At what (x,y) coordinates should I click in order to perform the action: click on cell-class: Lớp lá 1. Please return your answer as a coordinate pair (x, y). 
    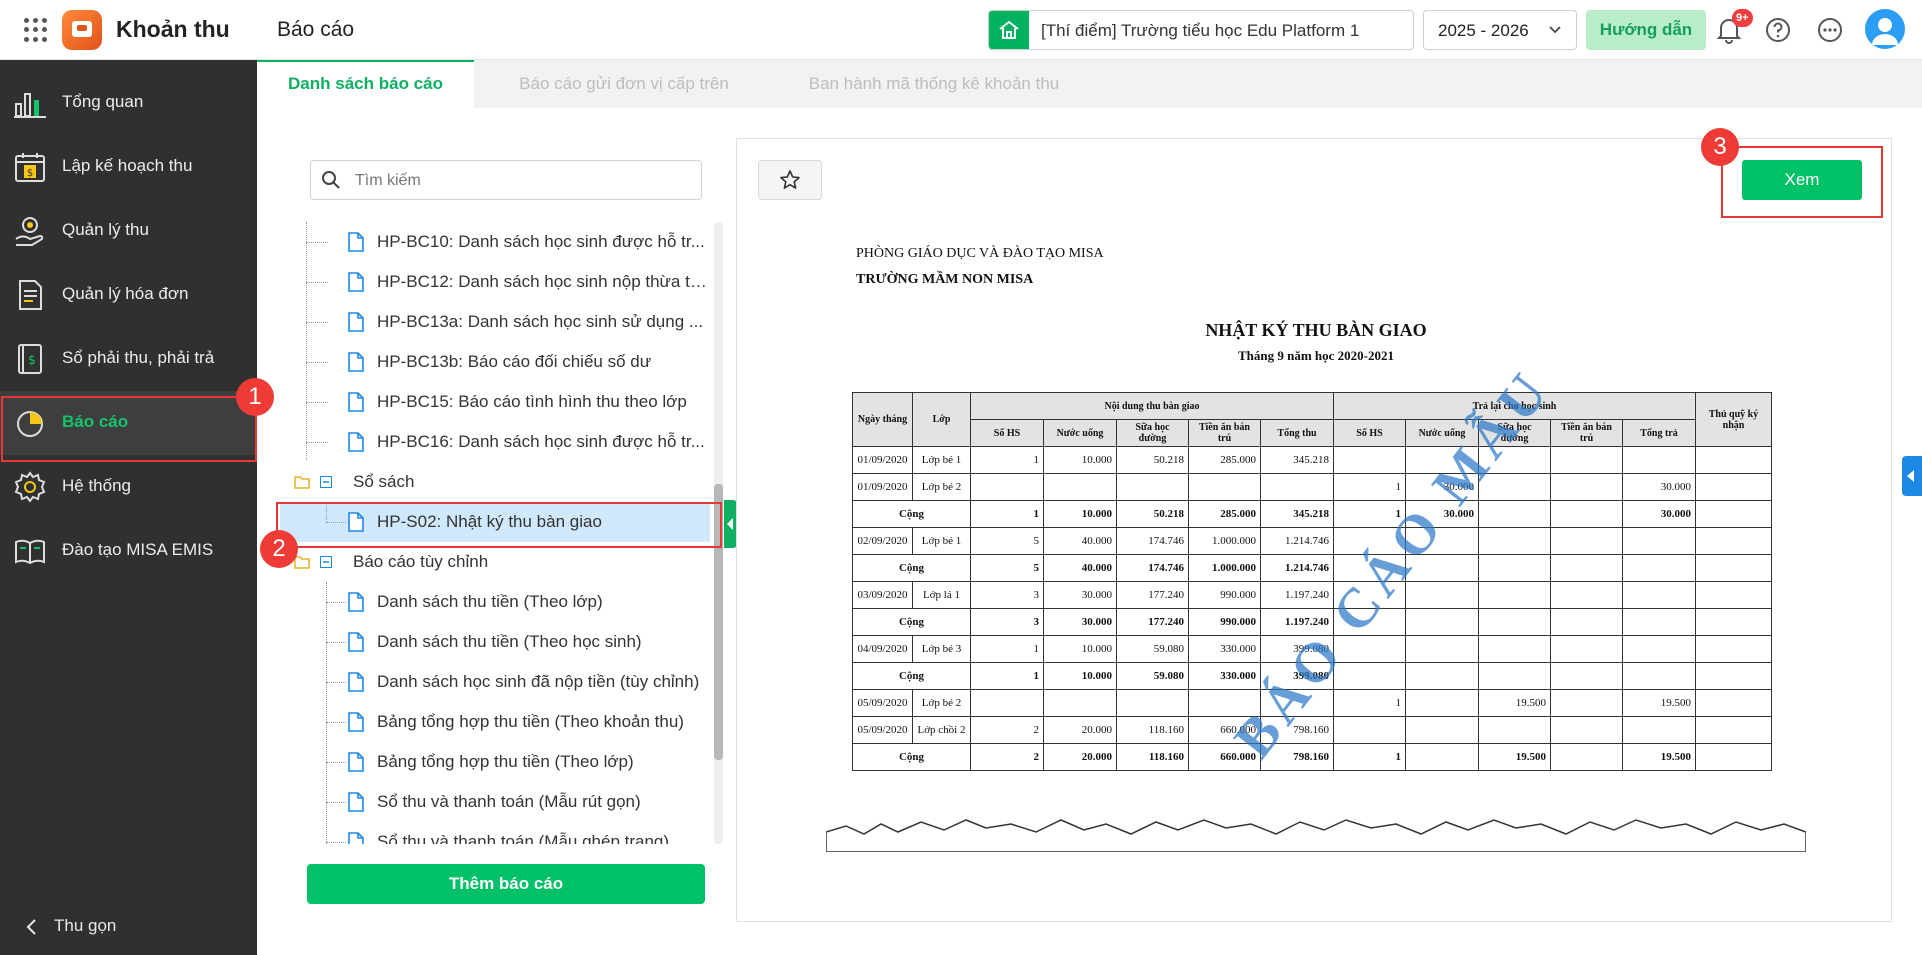
    Looking at the image, I should click on (941, 595).